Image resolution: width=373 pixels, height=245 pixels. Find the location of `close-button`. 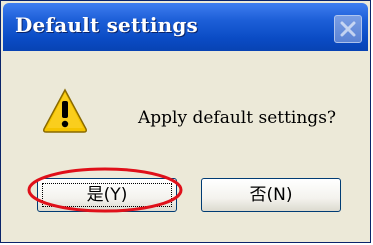

close-button is located at coordinates (348, 29).